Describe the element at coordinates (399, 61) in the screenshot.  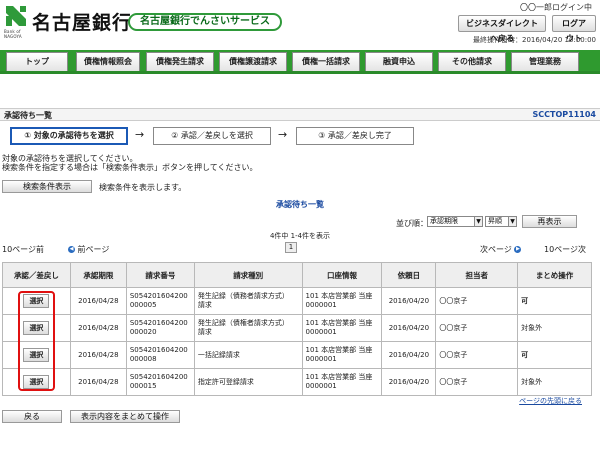
I see `tab-loan: 融資申込` at that location.